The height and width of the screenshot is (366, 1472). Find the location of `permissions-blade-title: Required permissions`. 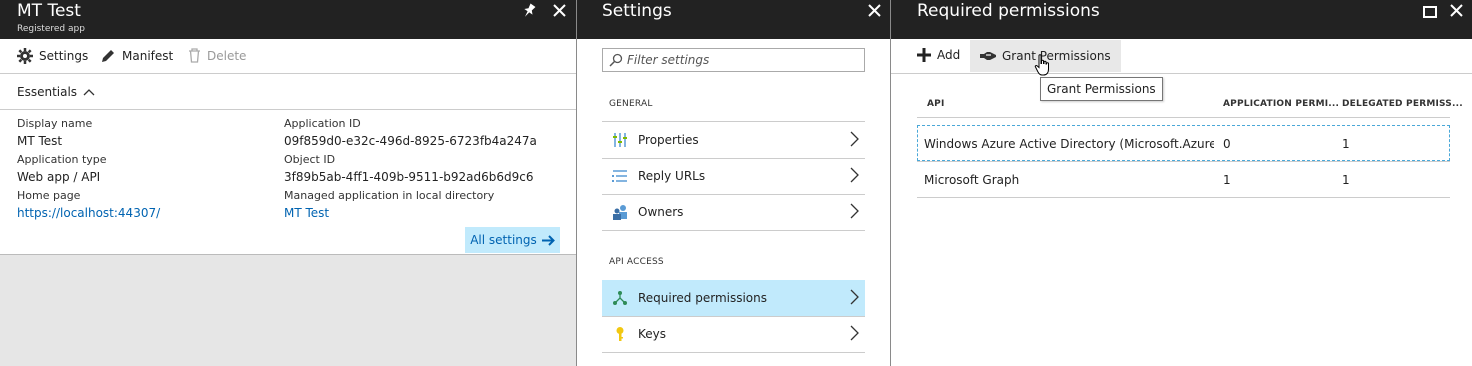

permissions-blade-title: Required permissions is located at coordinates (1008, 11).